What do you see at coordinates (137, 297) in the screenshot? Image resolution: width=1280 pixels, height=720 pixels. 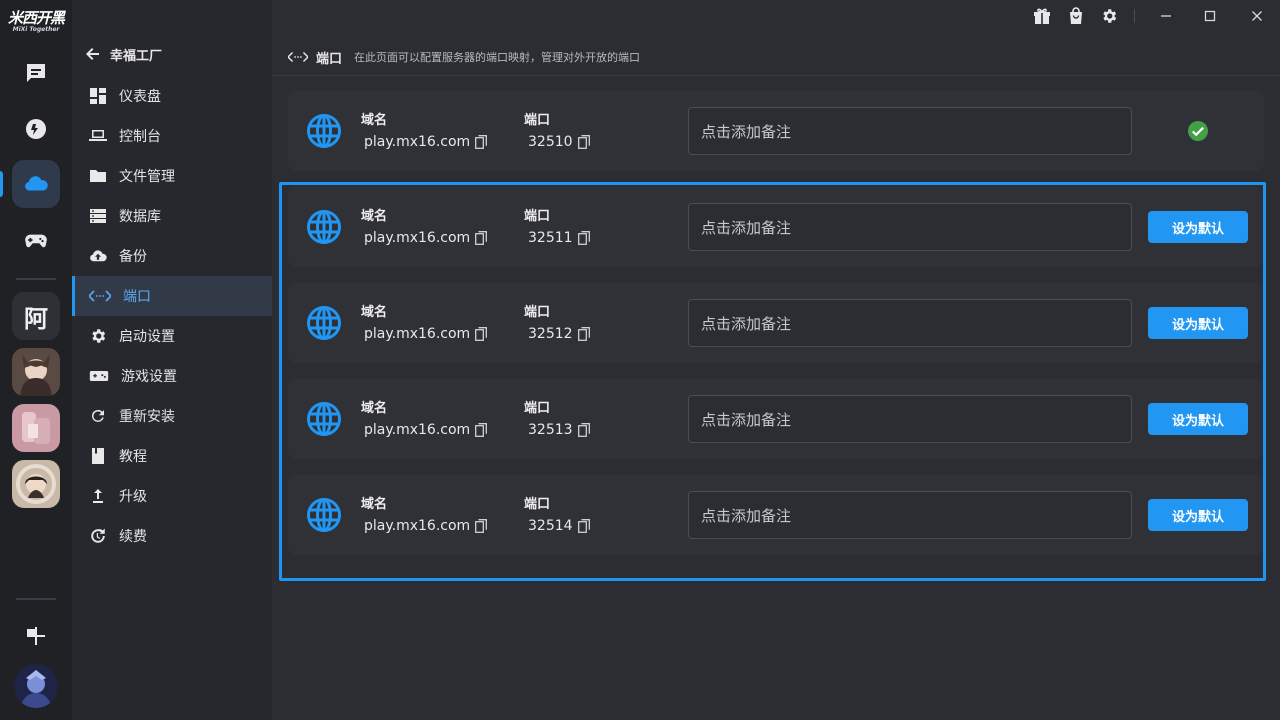 I see `nav-item-label: 端口` at bounding box center [137, 297].